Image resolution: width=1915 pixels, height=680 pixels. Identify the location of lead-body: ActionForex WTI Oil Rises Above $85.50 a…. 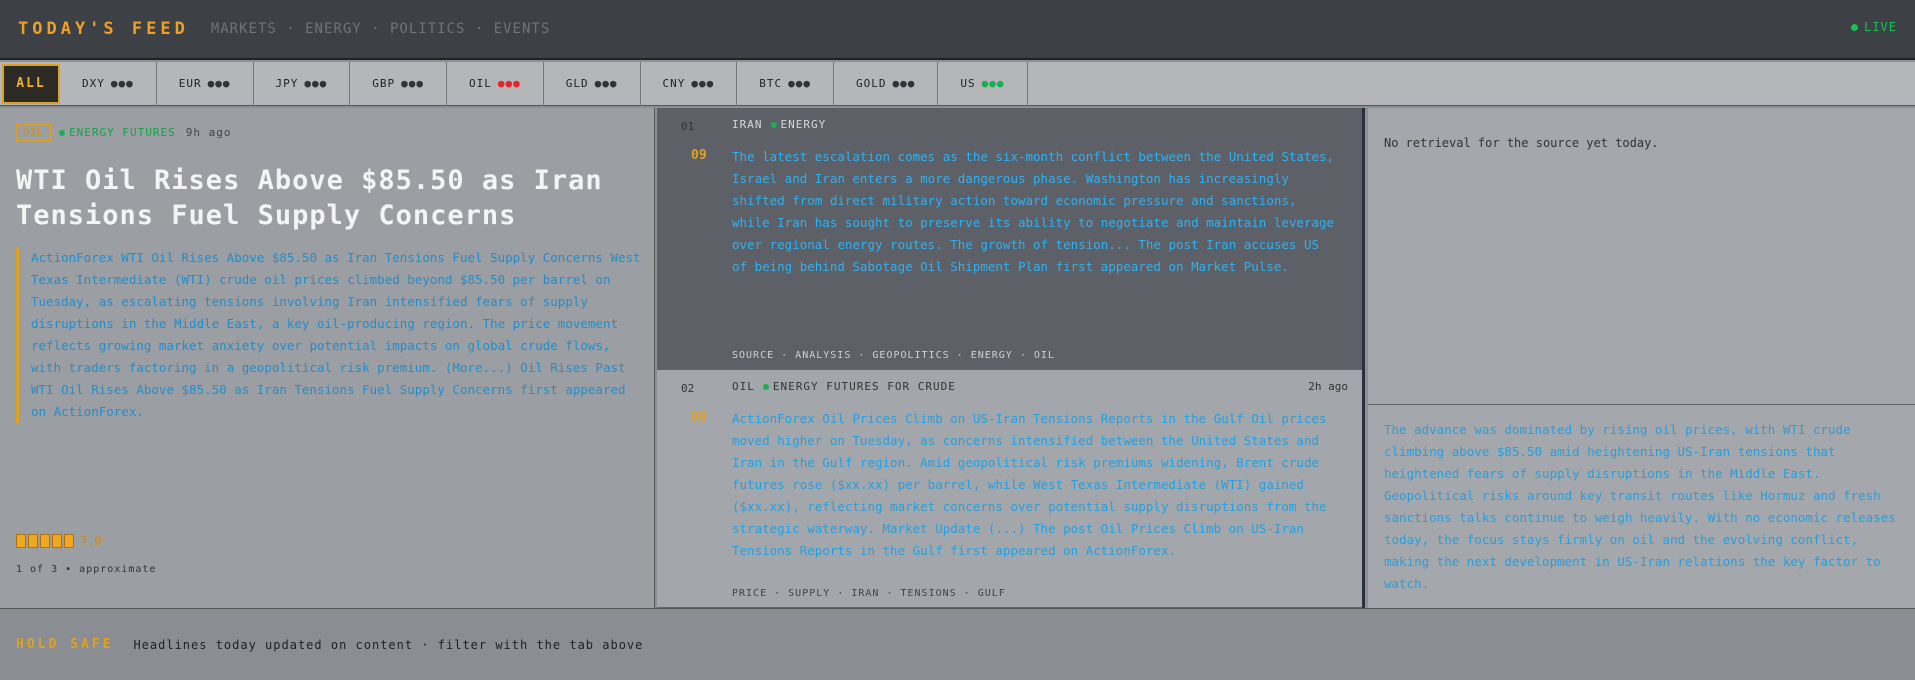
(328, 335).